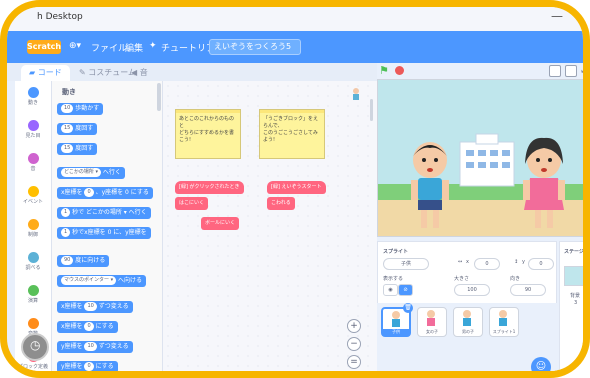  I want to click on extension-button: ◷, so click(35, 347).